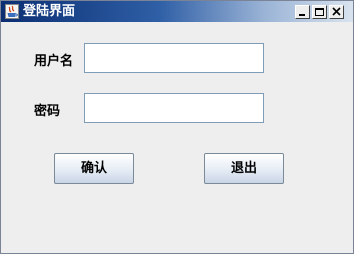 This screenshot has width=354, height=254. What do you see at coordinates (177, 11) in the screenshot?
I see `title-bar: 登陆界面` at bounding box center [177, 11].